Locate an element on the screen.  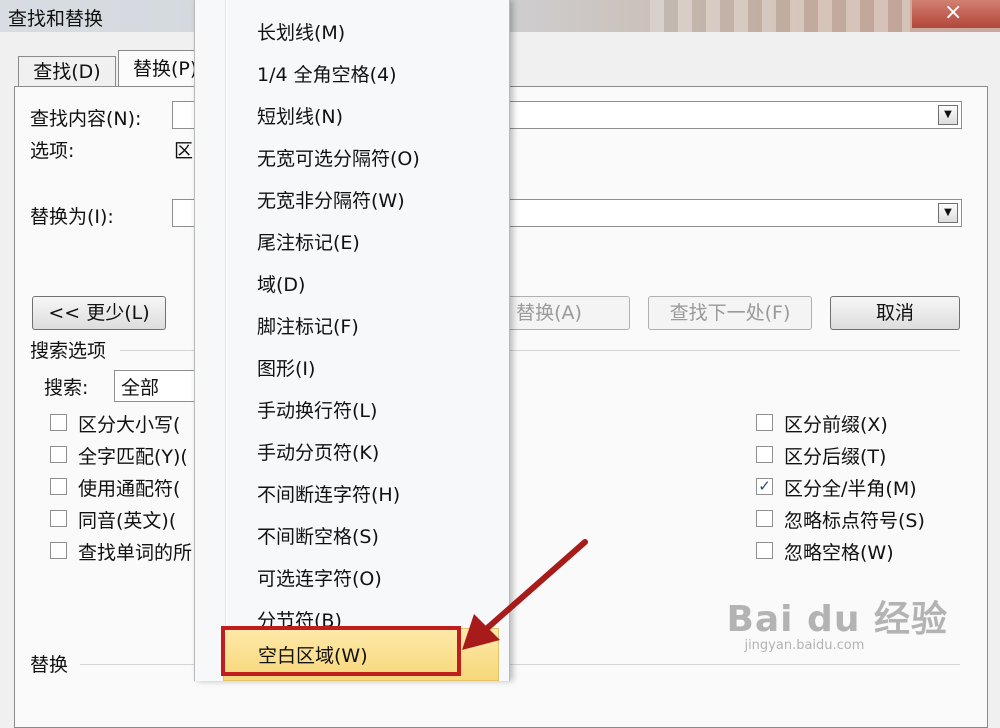
annotation-arrow-icon is located at coordinates (525, 594).